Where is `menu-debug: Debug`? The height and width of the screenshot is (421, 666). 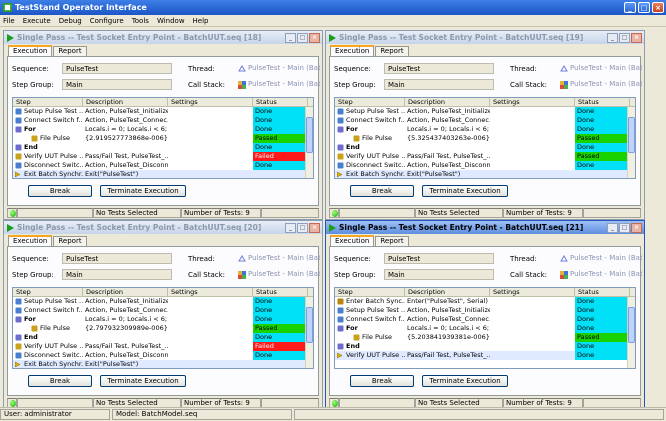 menu-debug: Debug is located at coordinates (70, 21).